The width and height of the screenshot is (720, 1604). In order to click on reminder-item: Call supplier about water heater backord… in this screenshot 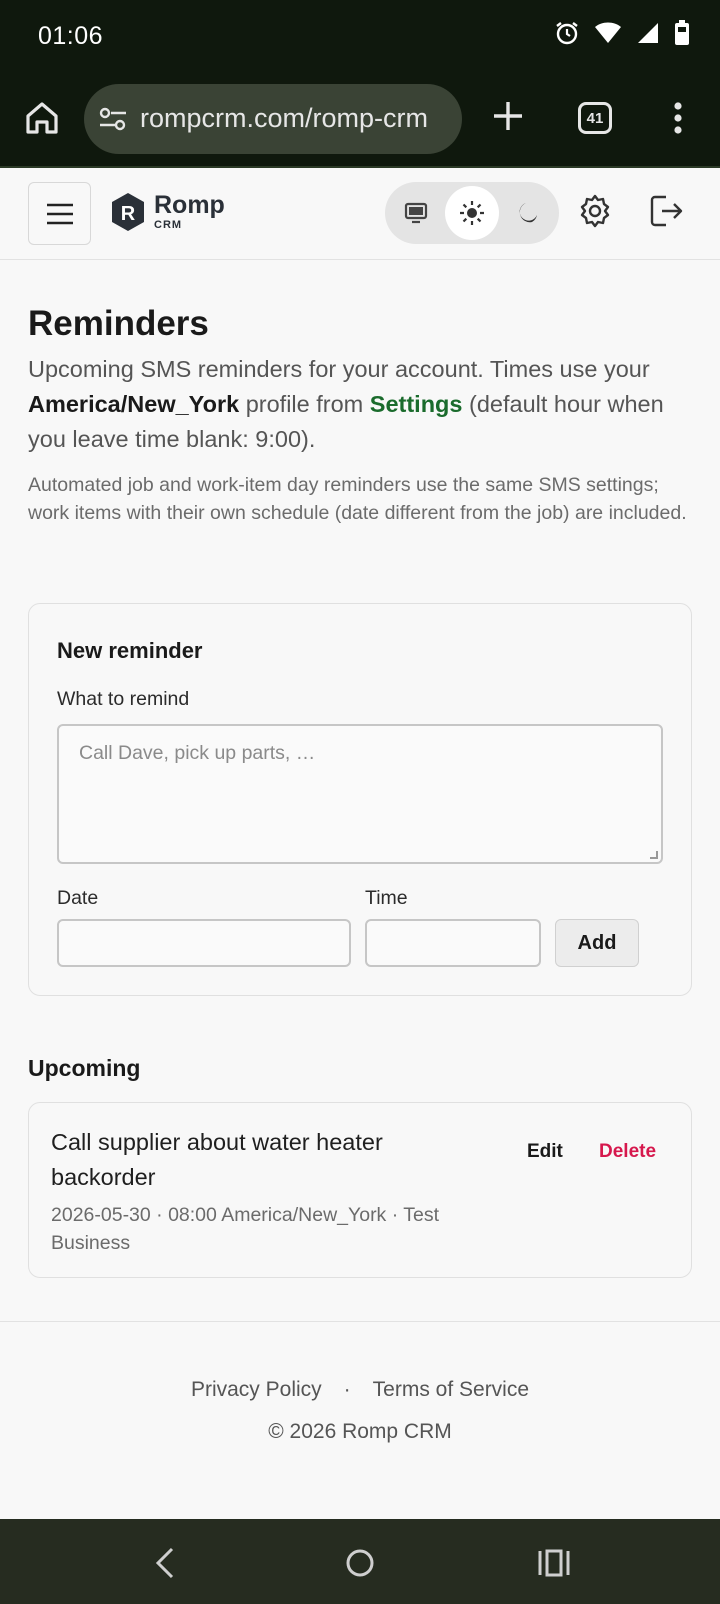, I will do `click(360, 1190)`.